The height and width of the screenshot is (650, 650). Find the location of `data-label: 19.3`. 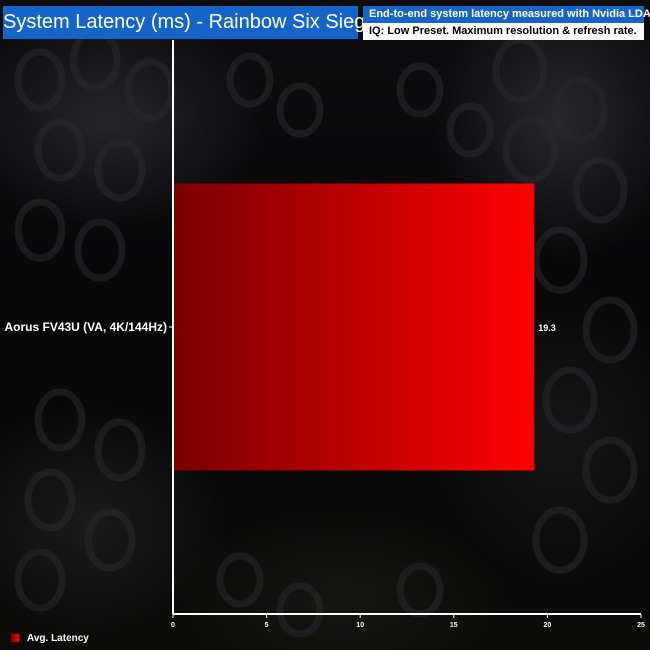

data-label: 19.3 is located at coordinates (547, 328).